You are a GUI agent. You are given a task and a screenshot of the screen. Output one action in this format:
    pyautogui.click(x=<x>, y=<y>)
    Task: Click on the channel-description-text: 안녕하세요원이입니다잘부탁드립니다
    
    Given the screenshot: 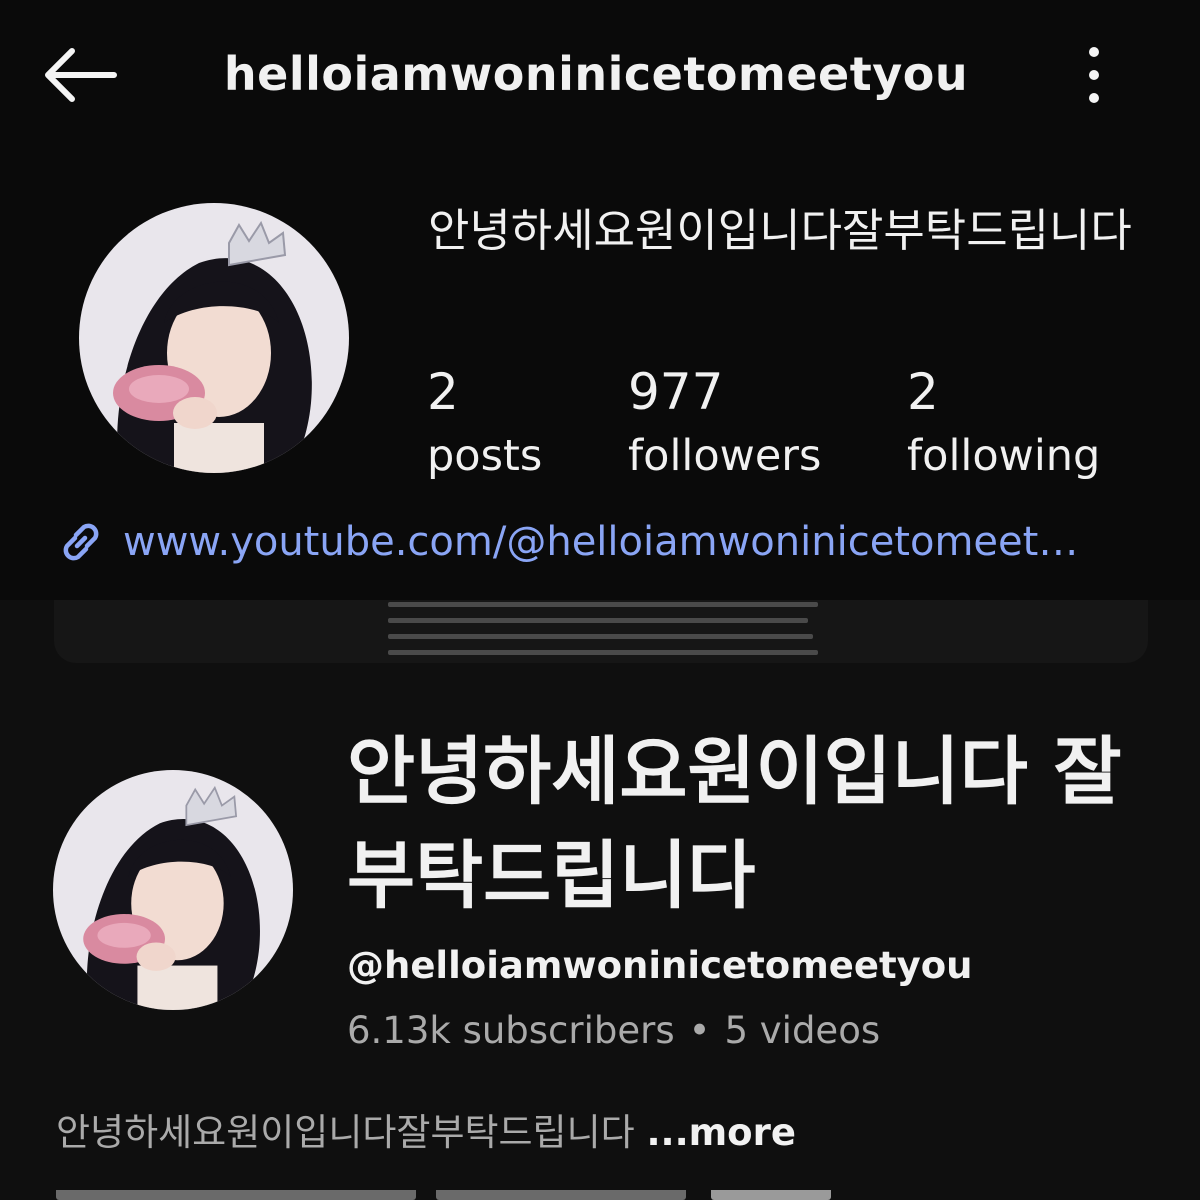 What is the action you would take?
    pyautogui.click(x=345, y=1132)
    